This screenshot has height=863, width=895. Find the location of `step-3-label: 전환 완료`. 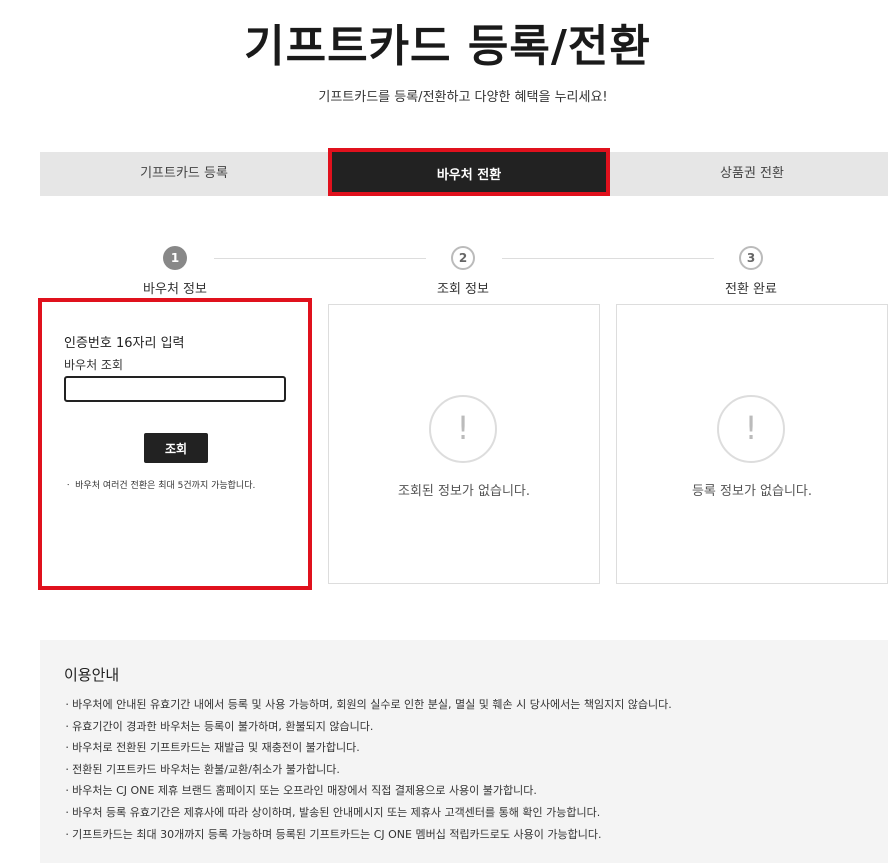

step-3-label: 전환 완료 is located at coordinates (751, 289).